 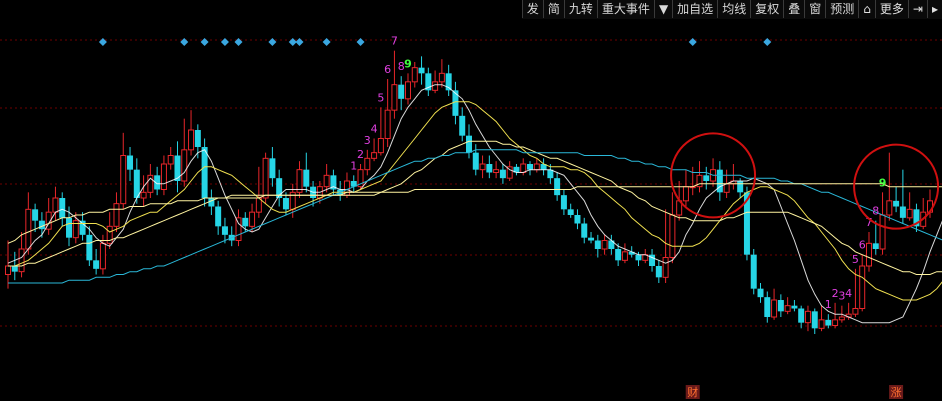 I want to click on sequence-label-13: 5, so click(x=855, y=259).